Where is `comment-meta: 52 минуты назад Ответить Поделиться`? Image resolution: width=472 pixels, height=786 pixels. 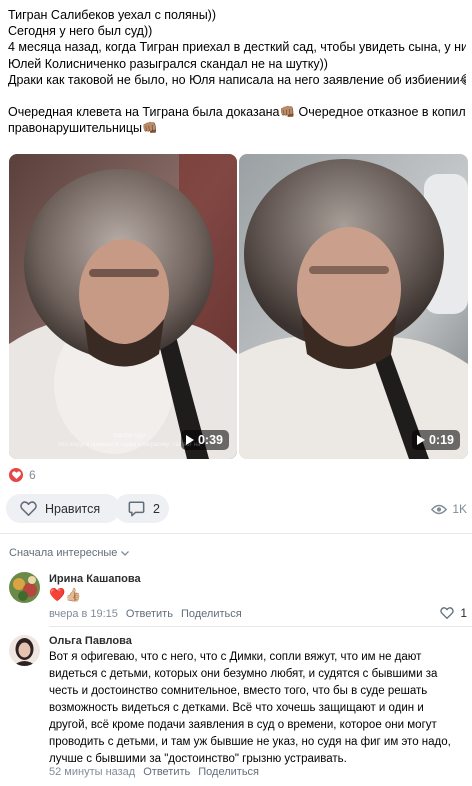 comment-meta: 52 минуты назад Ответить Поделиться is located at coordinates (154, 772).